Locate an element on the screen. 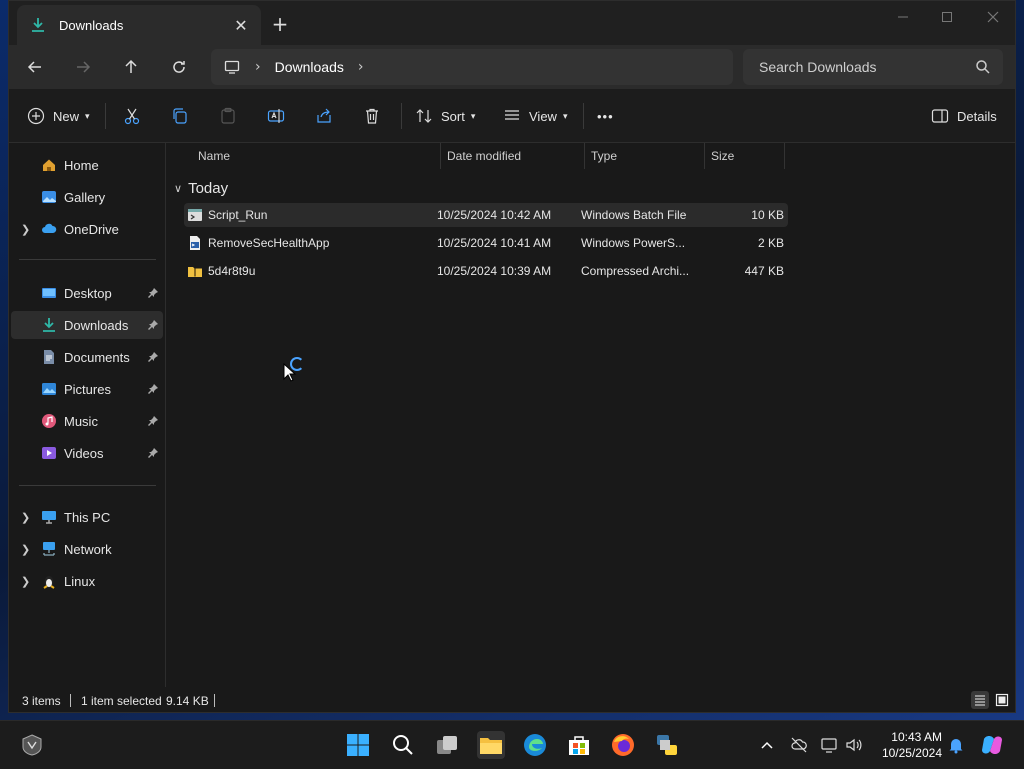  music-icon is located at coordinates (49, 421).